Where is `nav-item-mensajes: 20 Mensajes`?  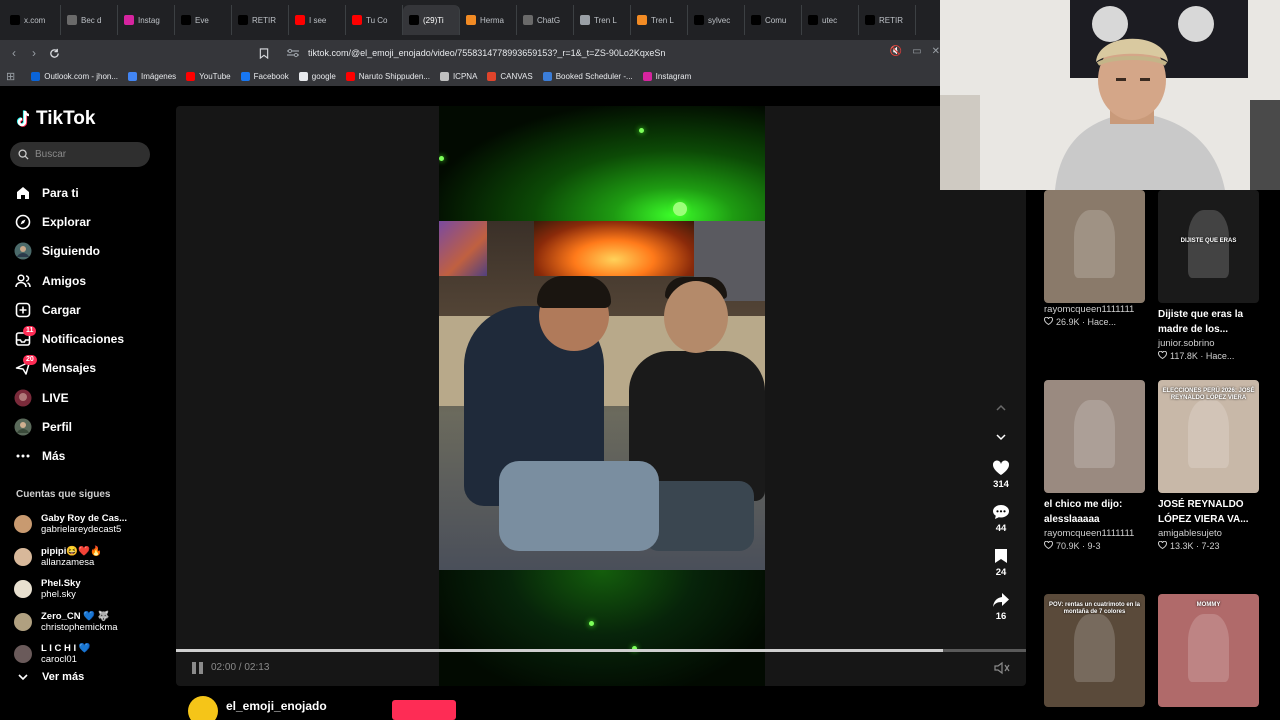
nav-item-mensajes: 20 Mensajes is located at coordinates (89, 368).